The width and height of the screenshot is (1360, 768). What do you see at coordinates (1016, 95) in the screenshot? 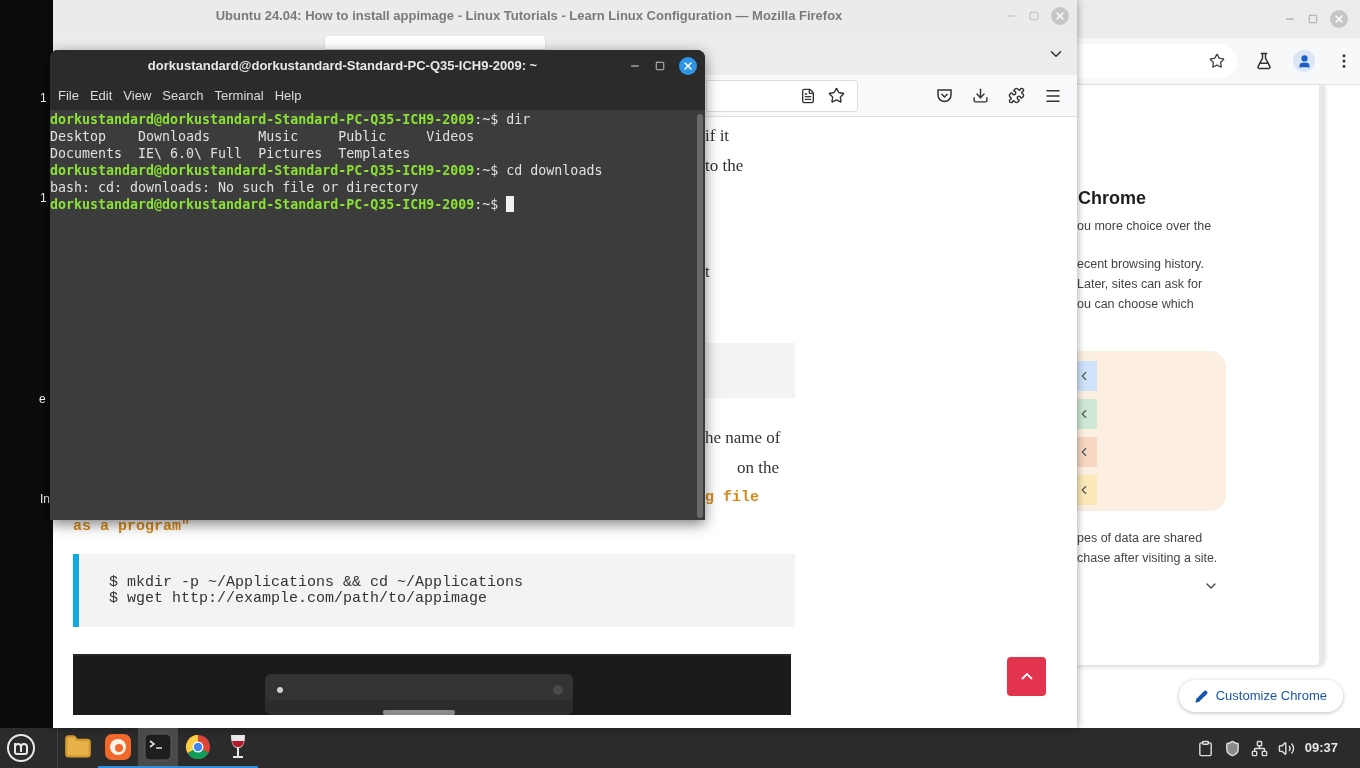
I see `extensions-icon` at bounding box center [1016, 95].